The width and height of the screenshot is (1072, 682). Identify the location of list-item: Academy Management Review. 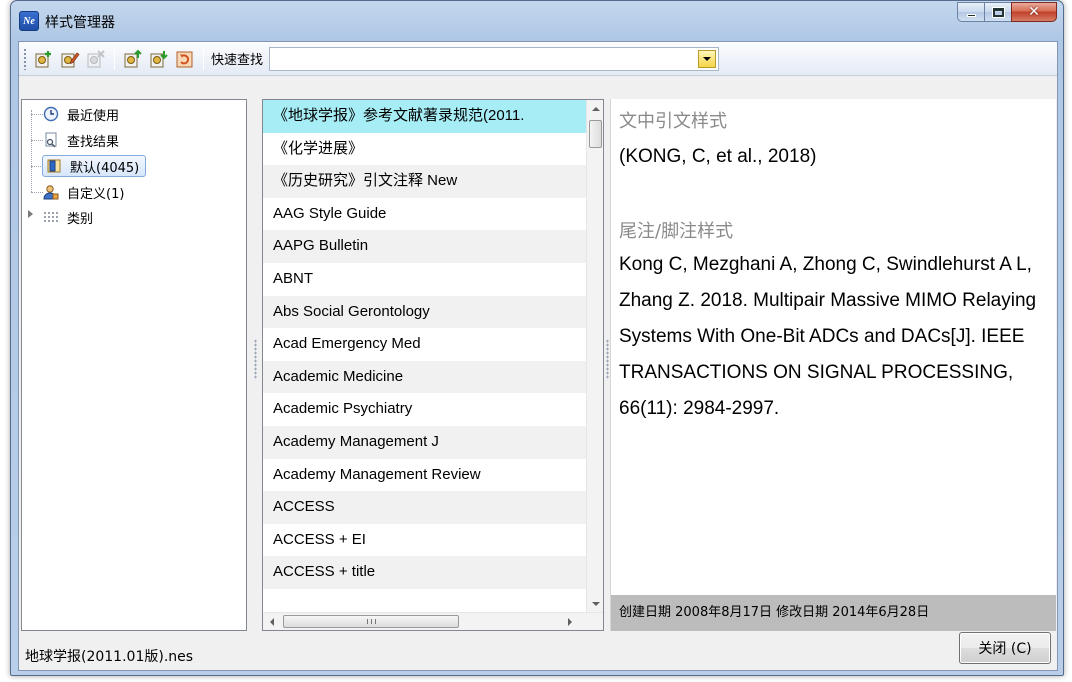
(424, 475).